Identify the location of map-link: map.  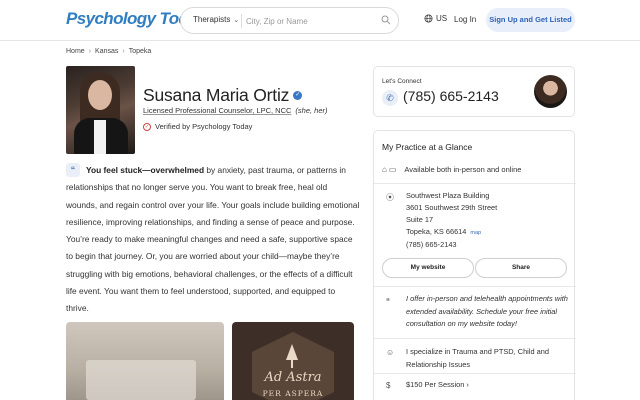
(475, 233).